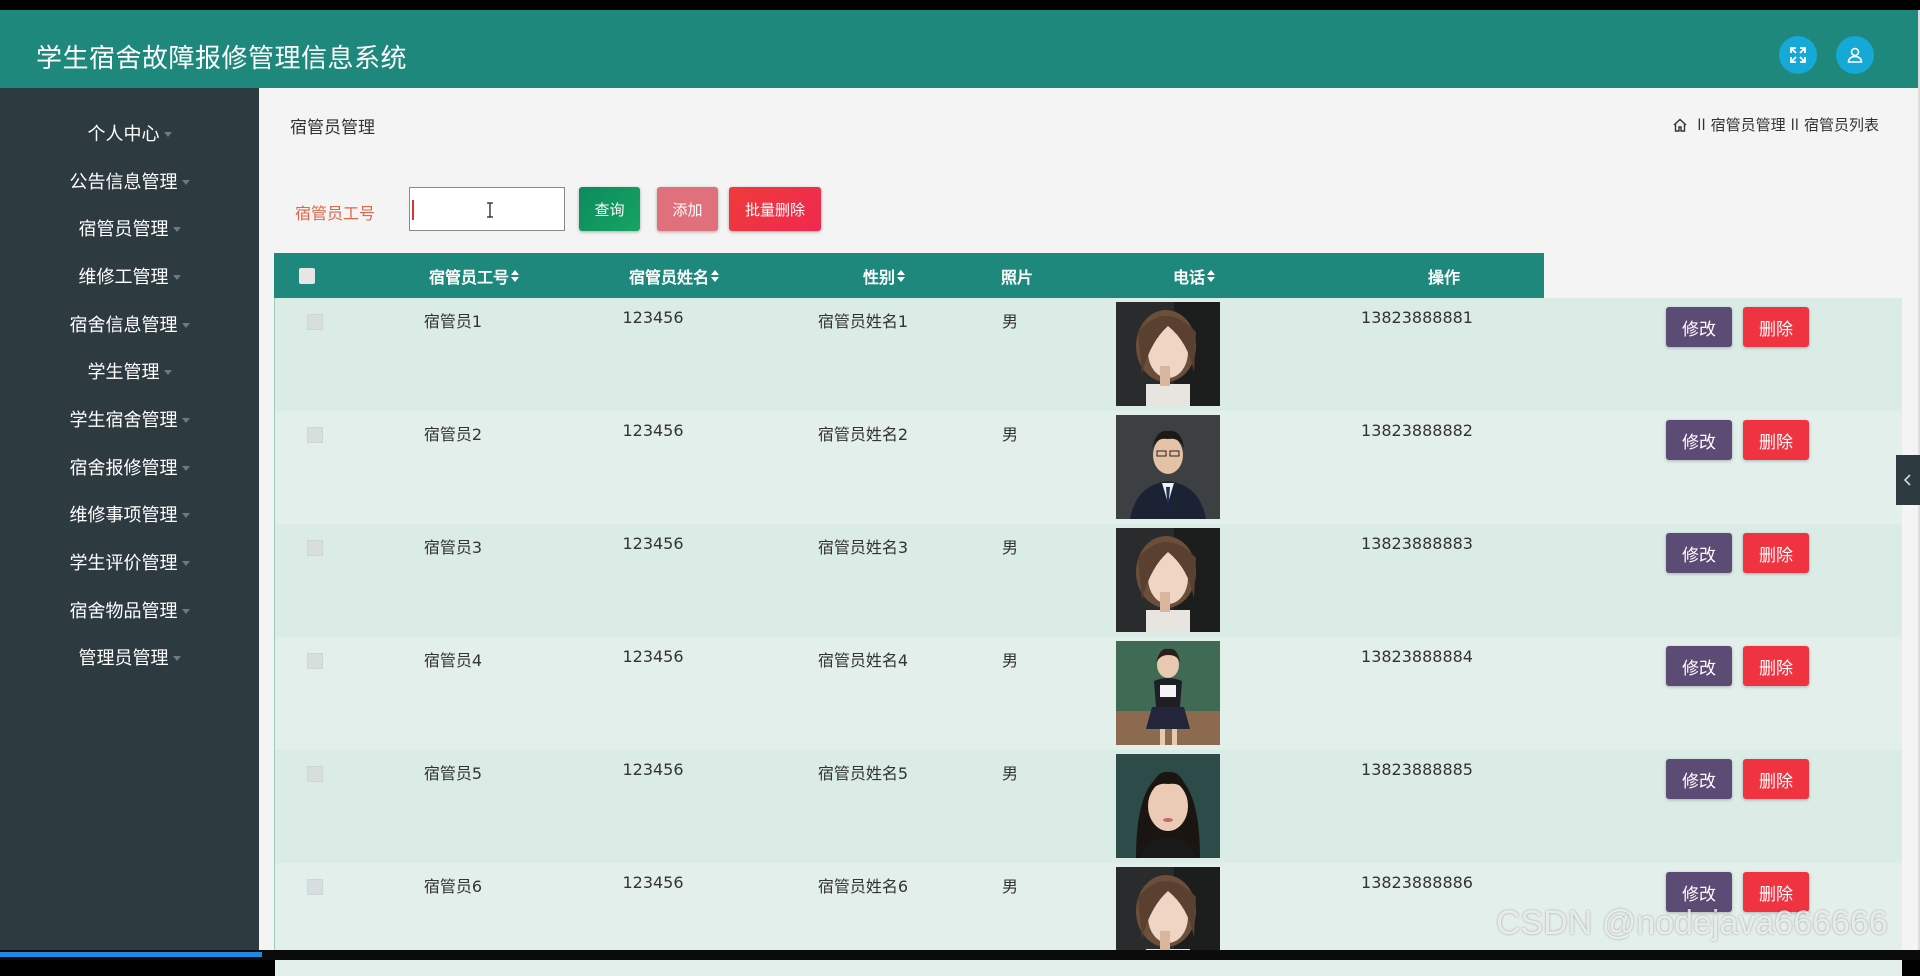  I want to click on collapse-panel-button, so click(1908, 480).